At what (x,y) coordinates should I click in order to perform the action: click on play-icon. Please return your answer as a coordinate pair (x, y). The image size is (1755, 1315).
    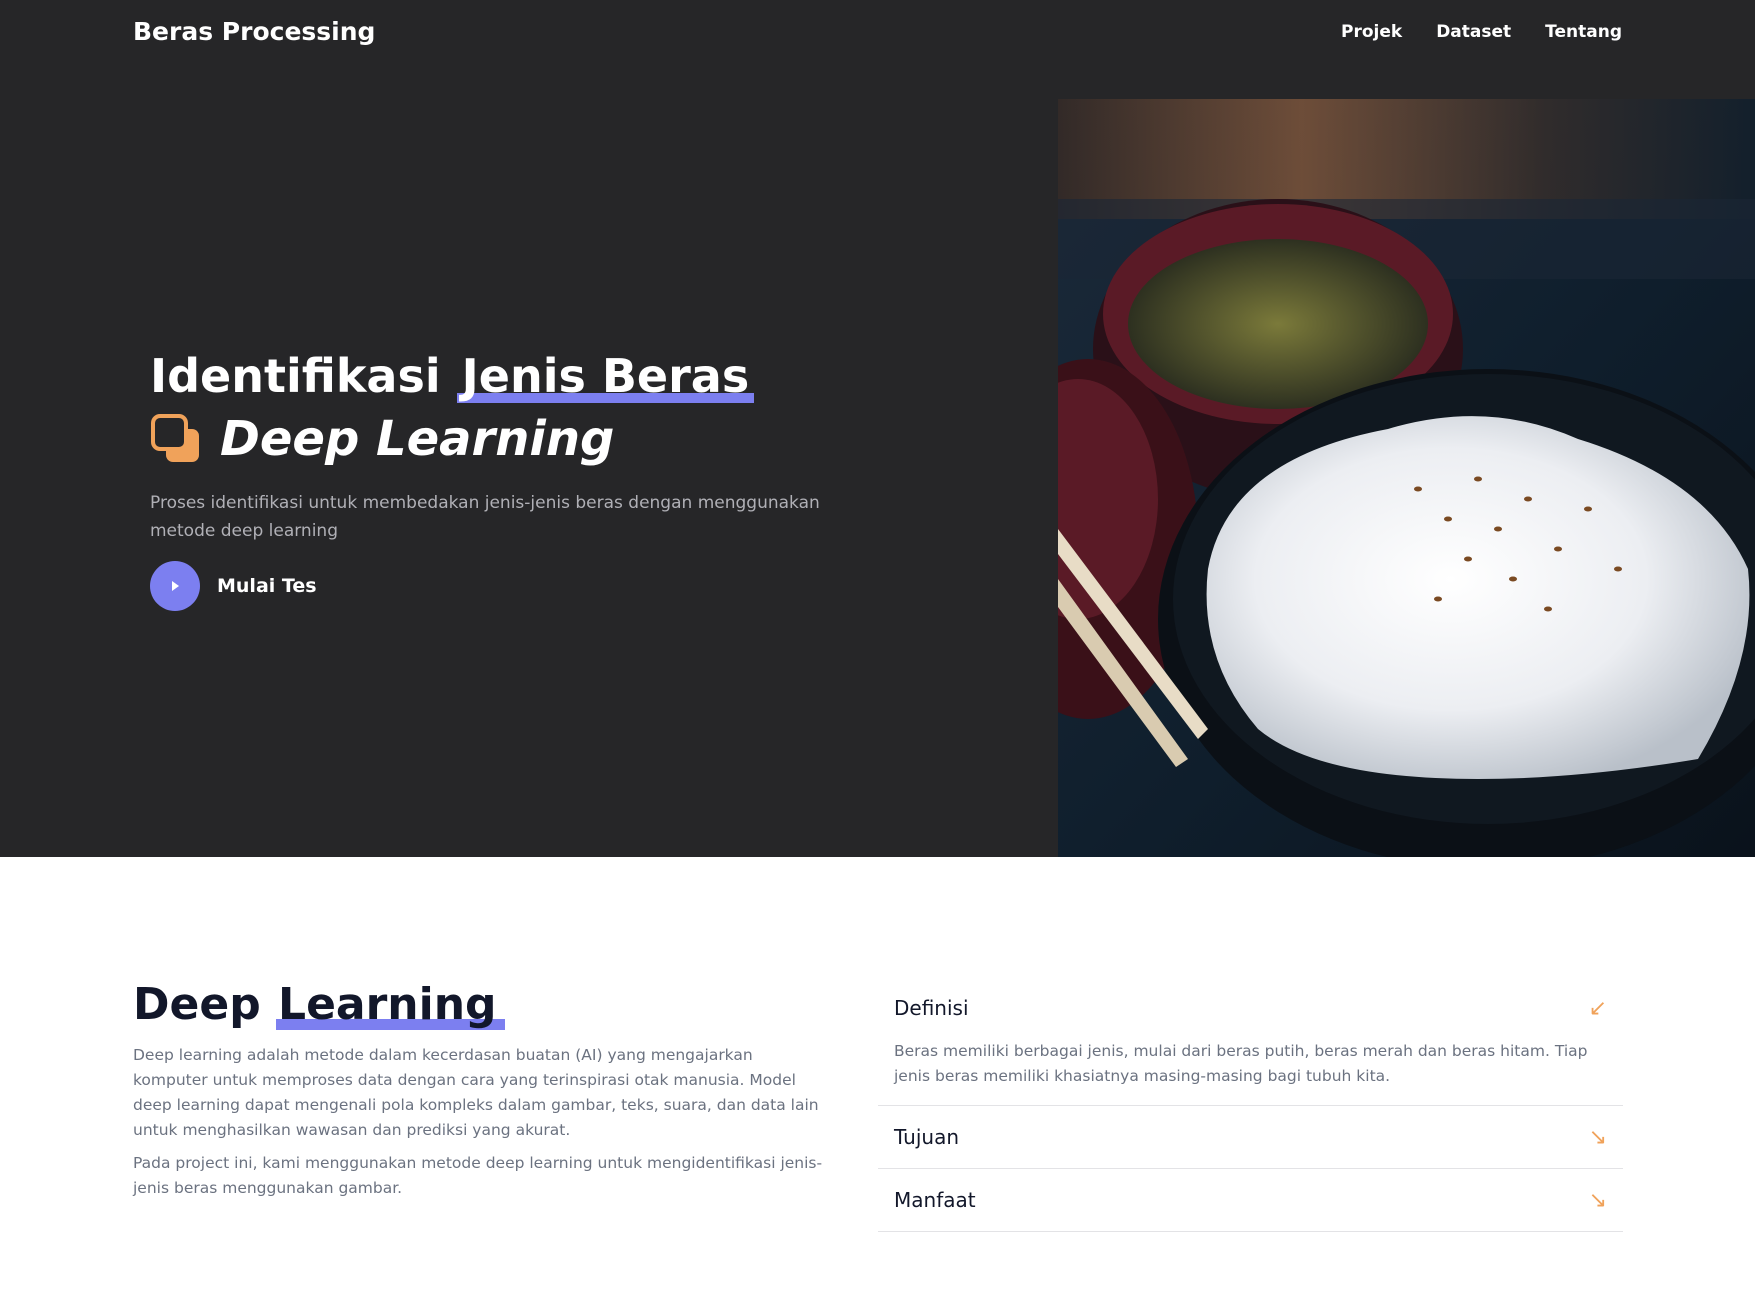
    Looking at the image, I should click on (175, 586).